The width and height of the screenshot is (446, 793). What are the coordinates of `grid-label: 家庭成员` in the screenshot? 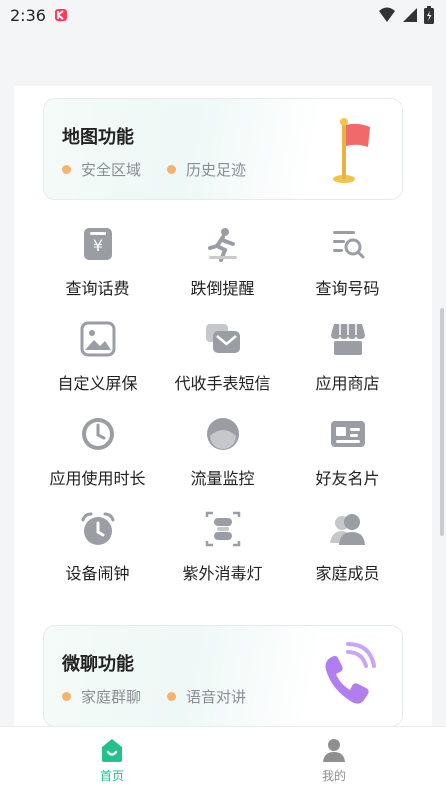 It's located at (347, 573).